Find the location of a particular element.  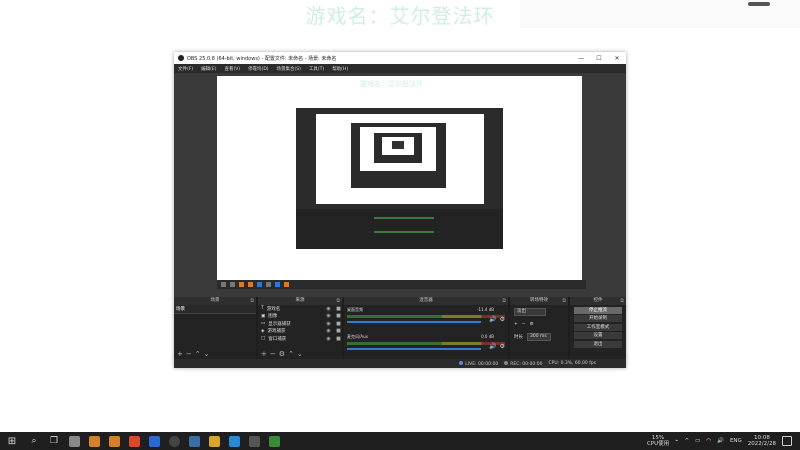

source-item: ▣ 图像 ◉ ■ is located at coordinates (300, 317).